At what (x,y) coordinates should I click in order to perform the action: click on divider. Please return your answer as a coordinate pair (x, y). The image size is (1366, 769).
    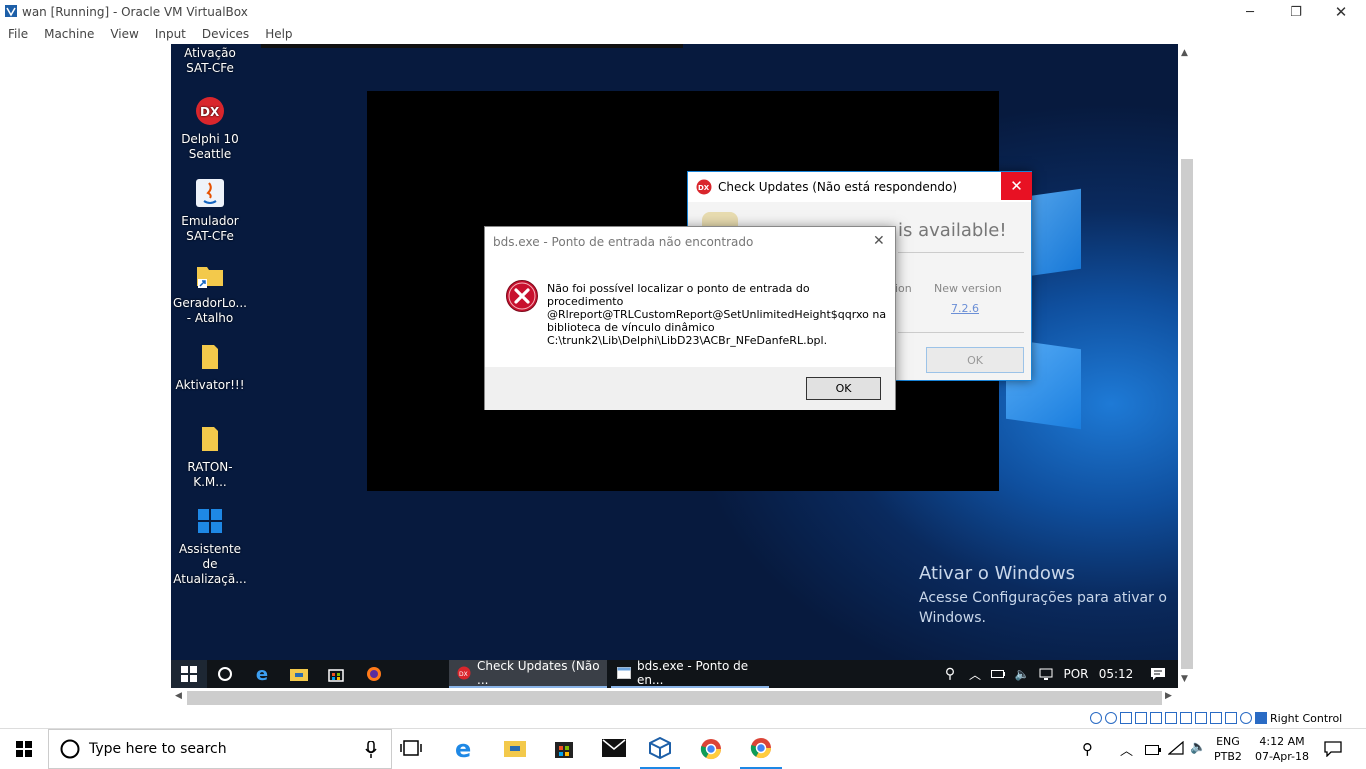
    Looking at the image, I should click on (961, 252).